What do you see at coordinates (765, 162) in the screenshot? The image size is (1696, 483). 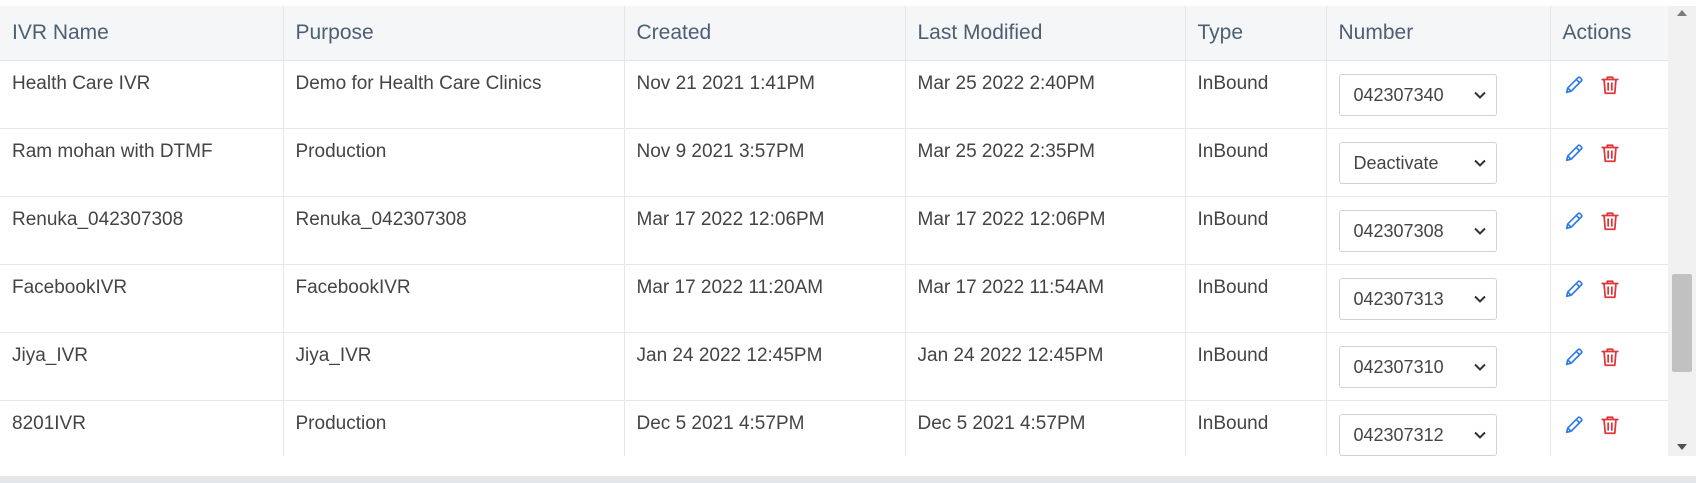 I see `created-cell: Nov 9 2021 3:57PM` at bounding box center [765, 162].